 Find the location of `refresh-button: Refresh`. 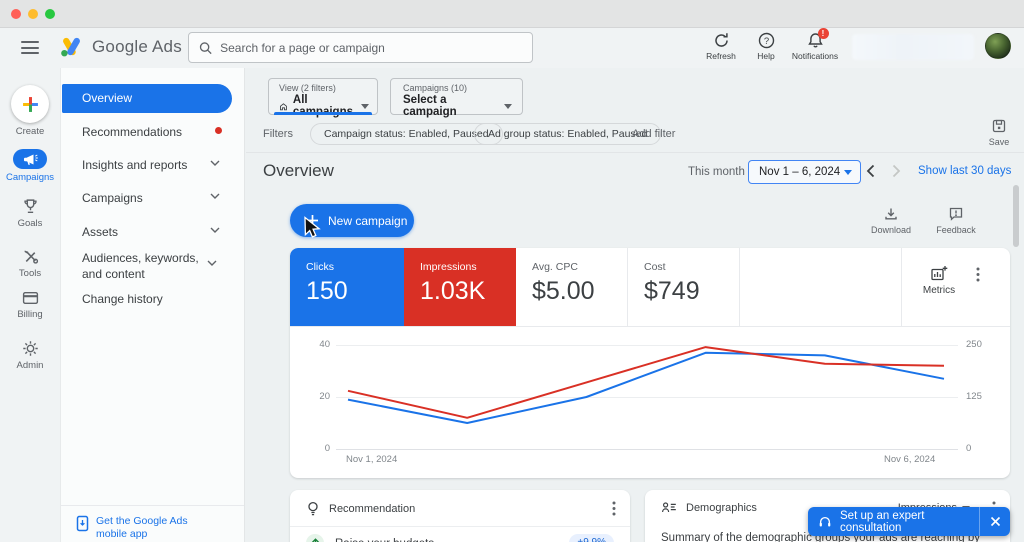

refresh-button: Refresh is located at coordinates (721, 46).